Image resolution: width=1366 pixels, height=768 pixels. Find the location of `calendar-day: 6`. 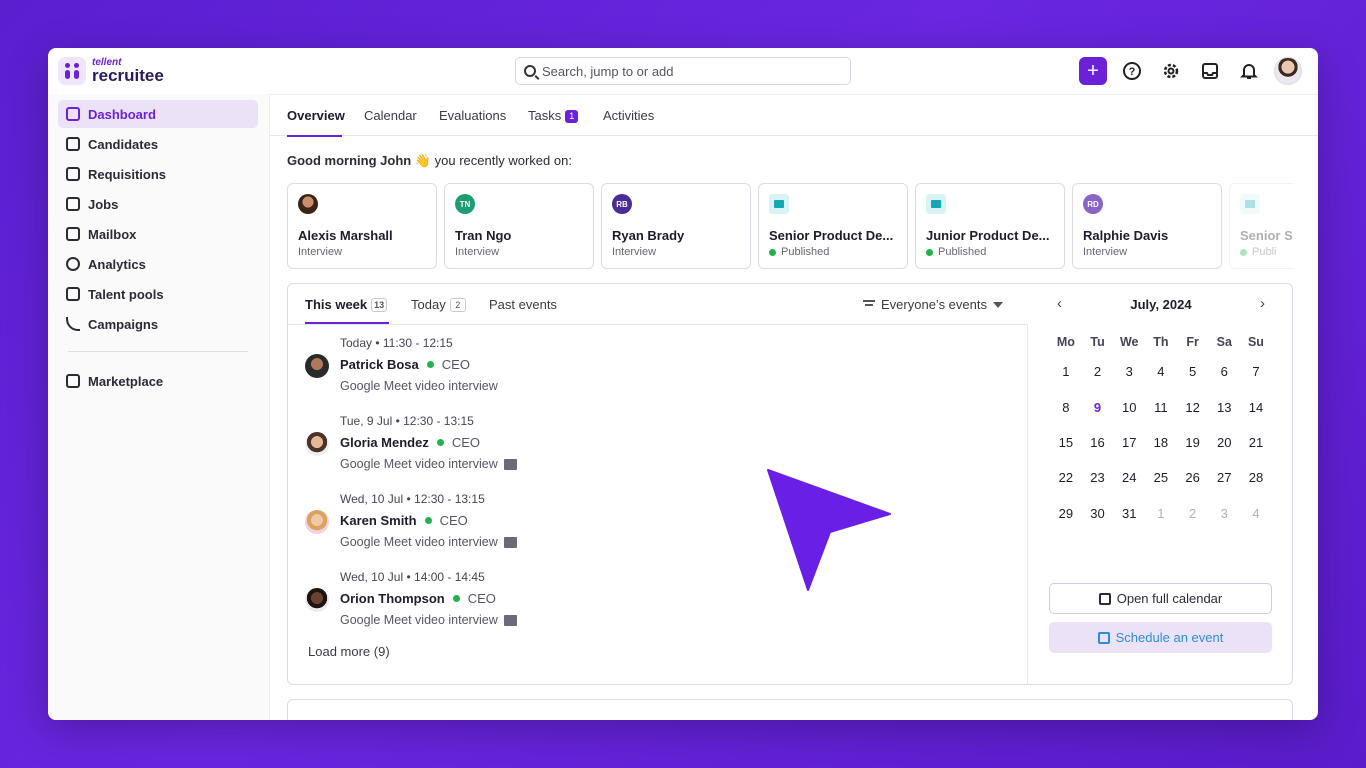

calendar-day: 6 is located at coordinates (1224, 371).